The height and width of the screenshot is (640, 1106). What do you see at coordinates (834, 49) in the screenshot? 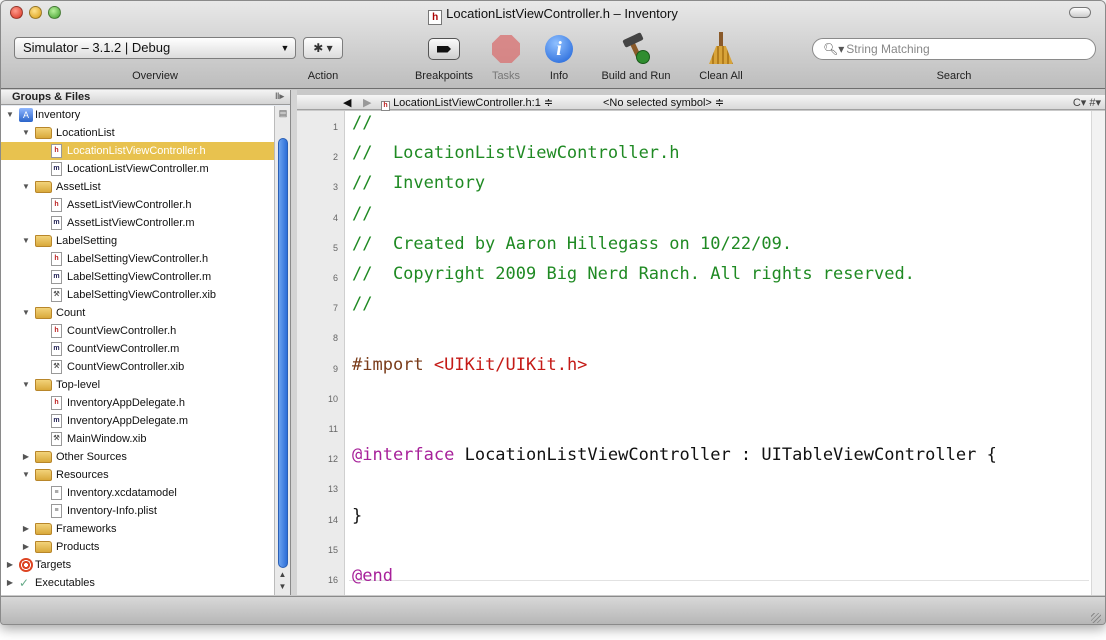
I see `search-icon: 🔍︎▾` at bounding box center [834, 49].